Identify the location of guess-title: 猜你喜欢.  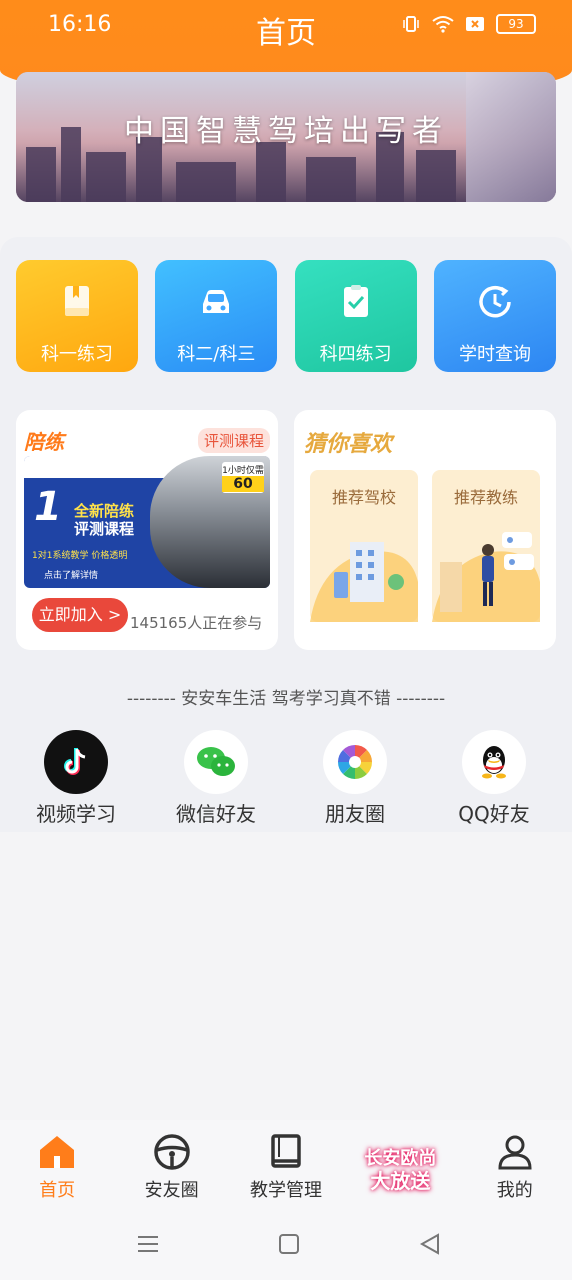
(348, 444).